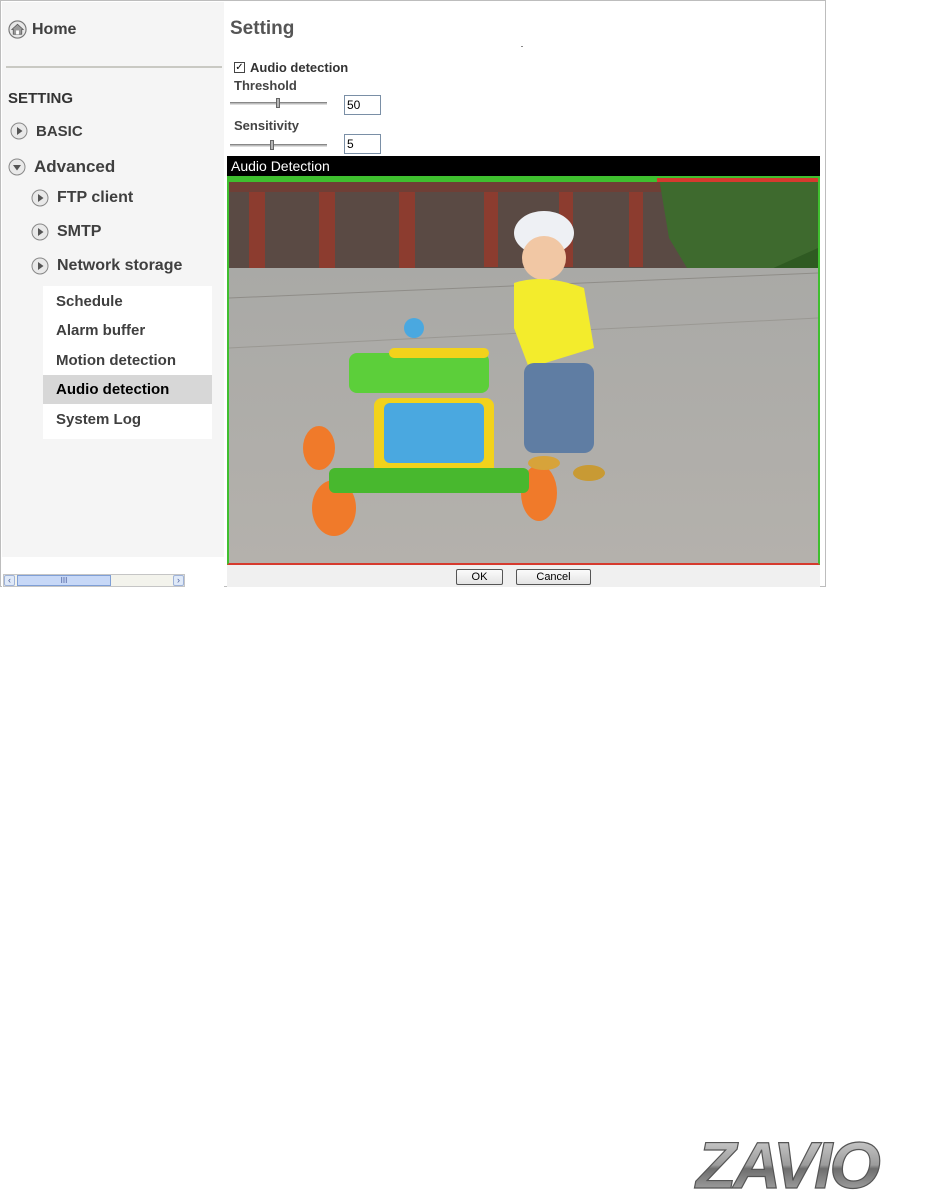 This screenshot has width=925, height=1200. I want to click on submenu-item-schedule: Schedule, so click(127, 301).